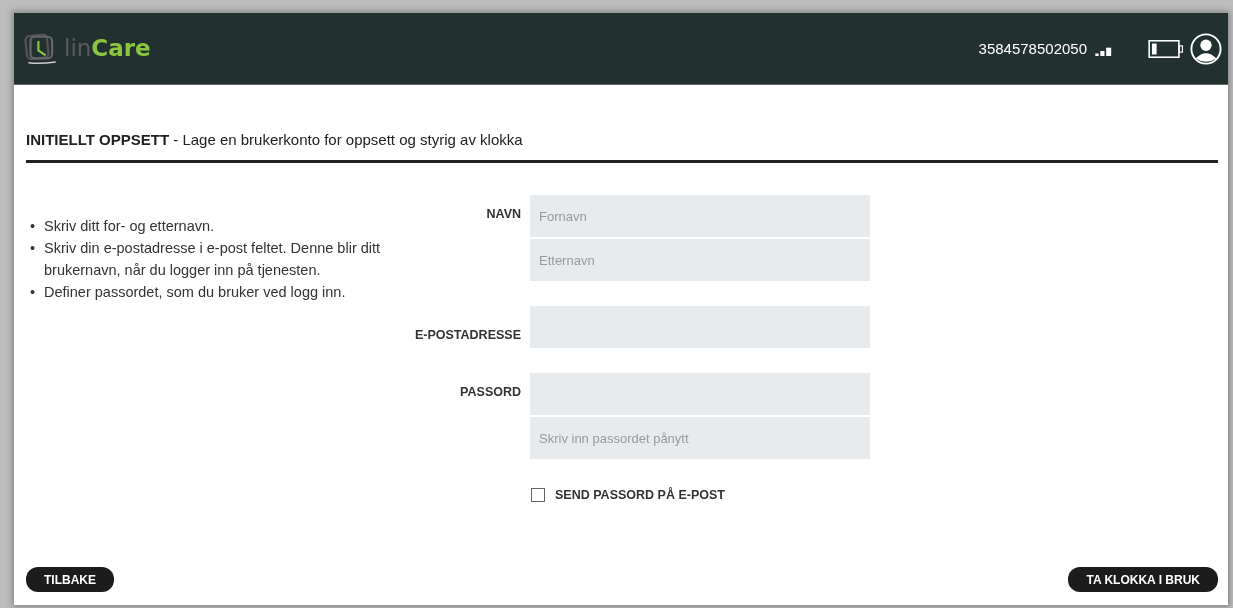 The width and height of the screenshot is (1233, 608). What do you see at coordinates (538, 495) in the screenshot?
I see `checkbox` at bounding box center [538, 495].